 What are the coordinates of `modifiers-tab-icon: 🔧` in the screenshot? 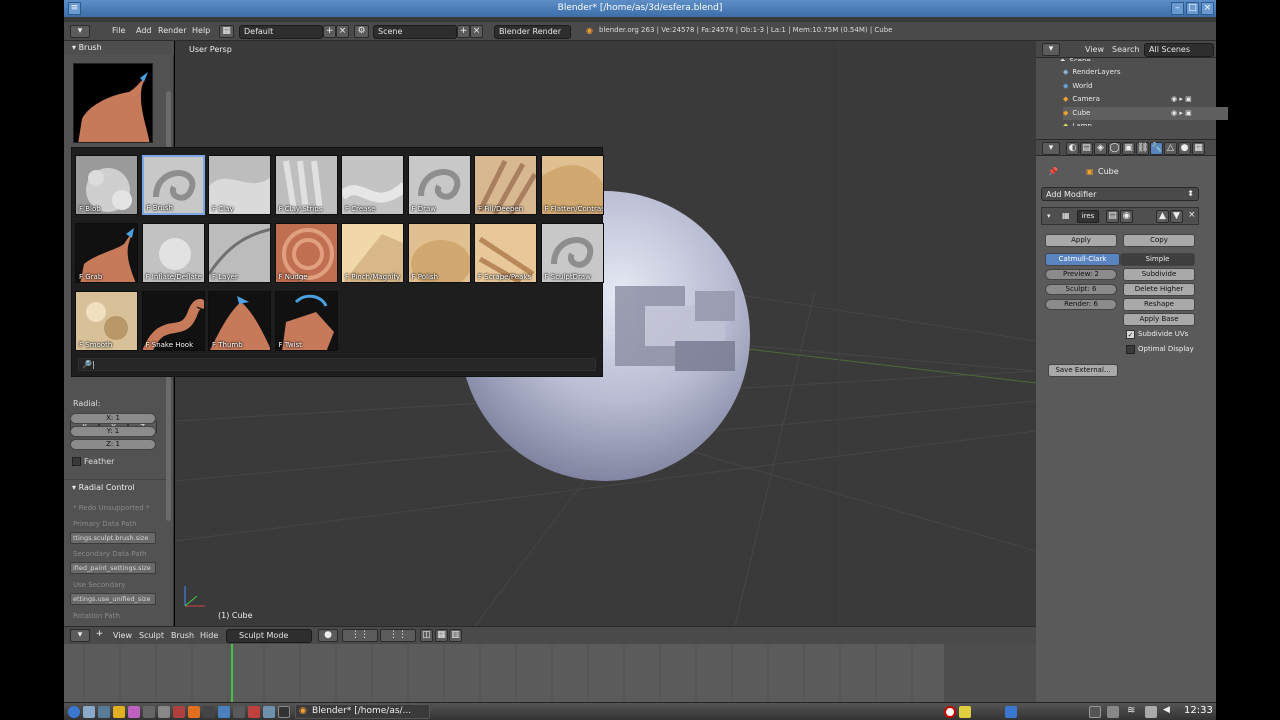 It's located at (1156, 148).